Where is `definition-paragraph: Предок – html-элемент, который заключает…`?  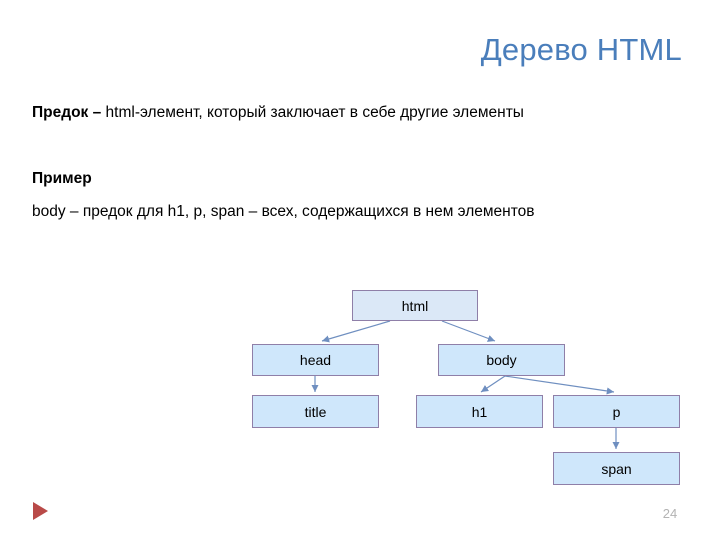
definition-paragraph: Предок – html-элемент, который заключает… is located at coordinates (357, 112).